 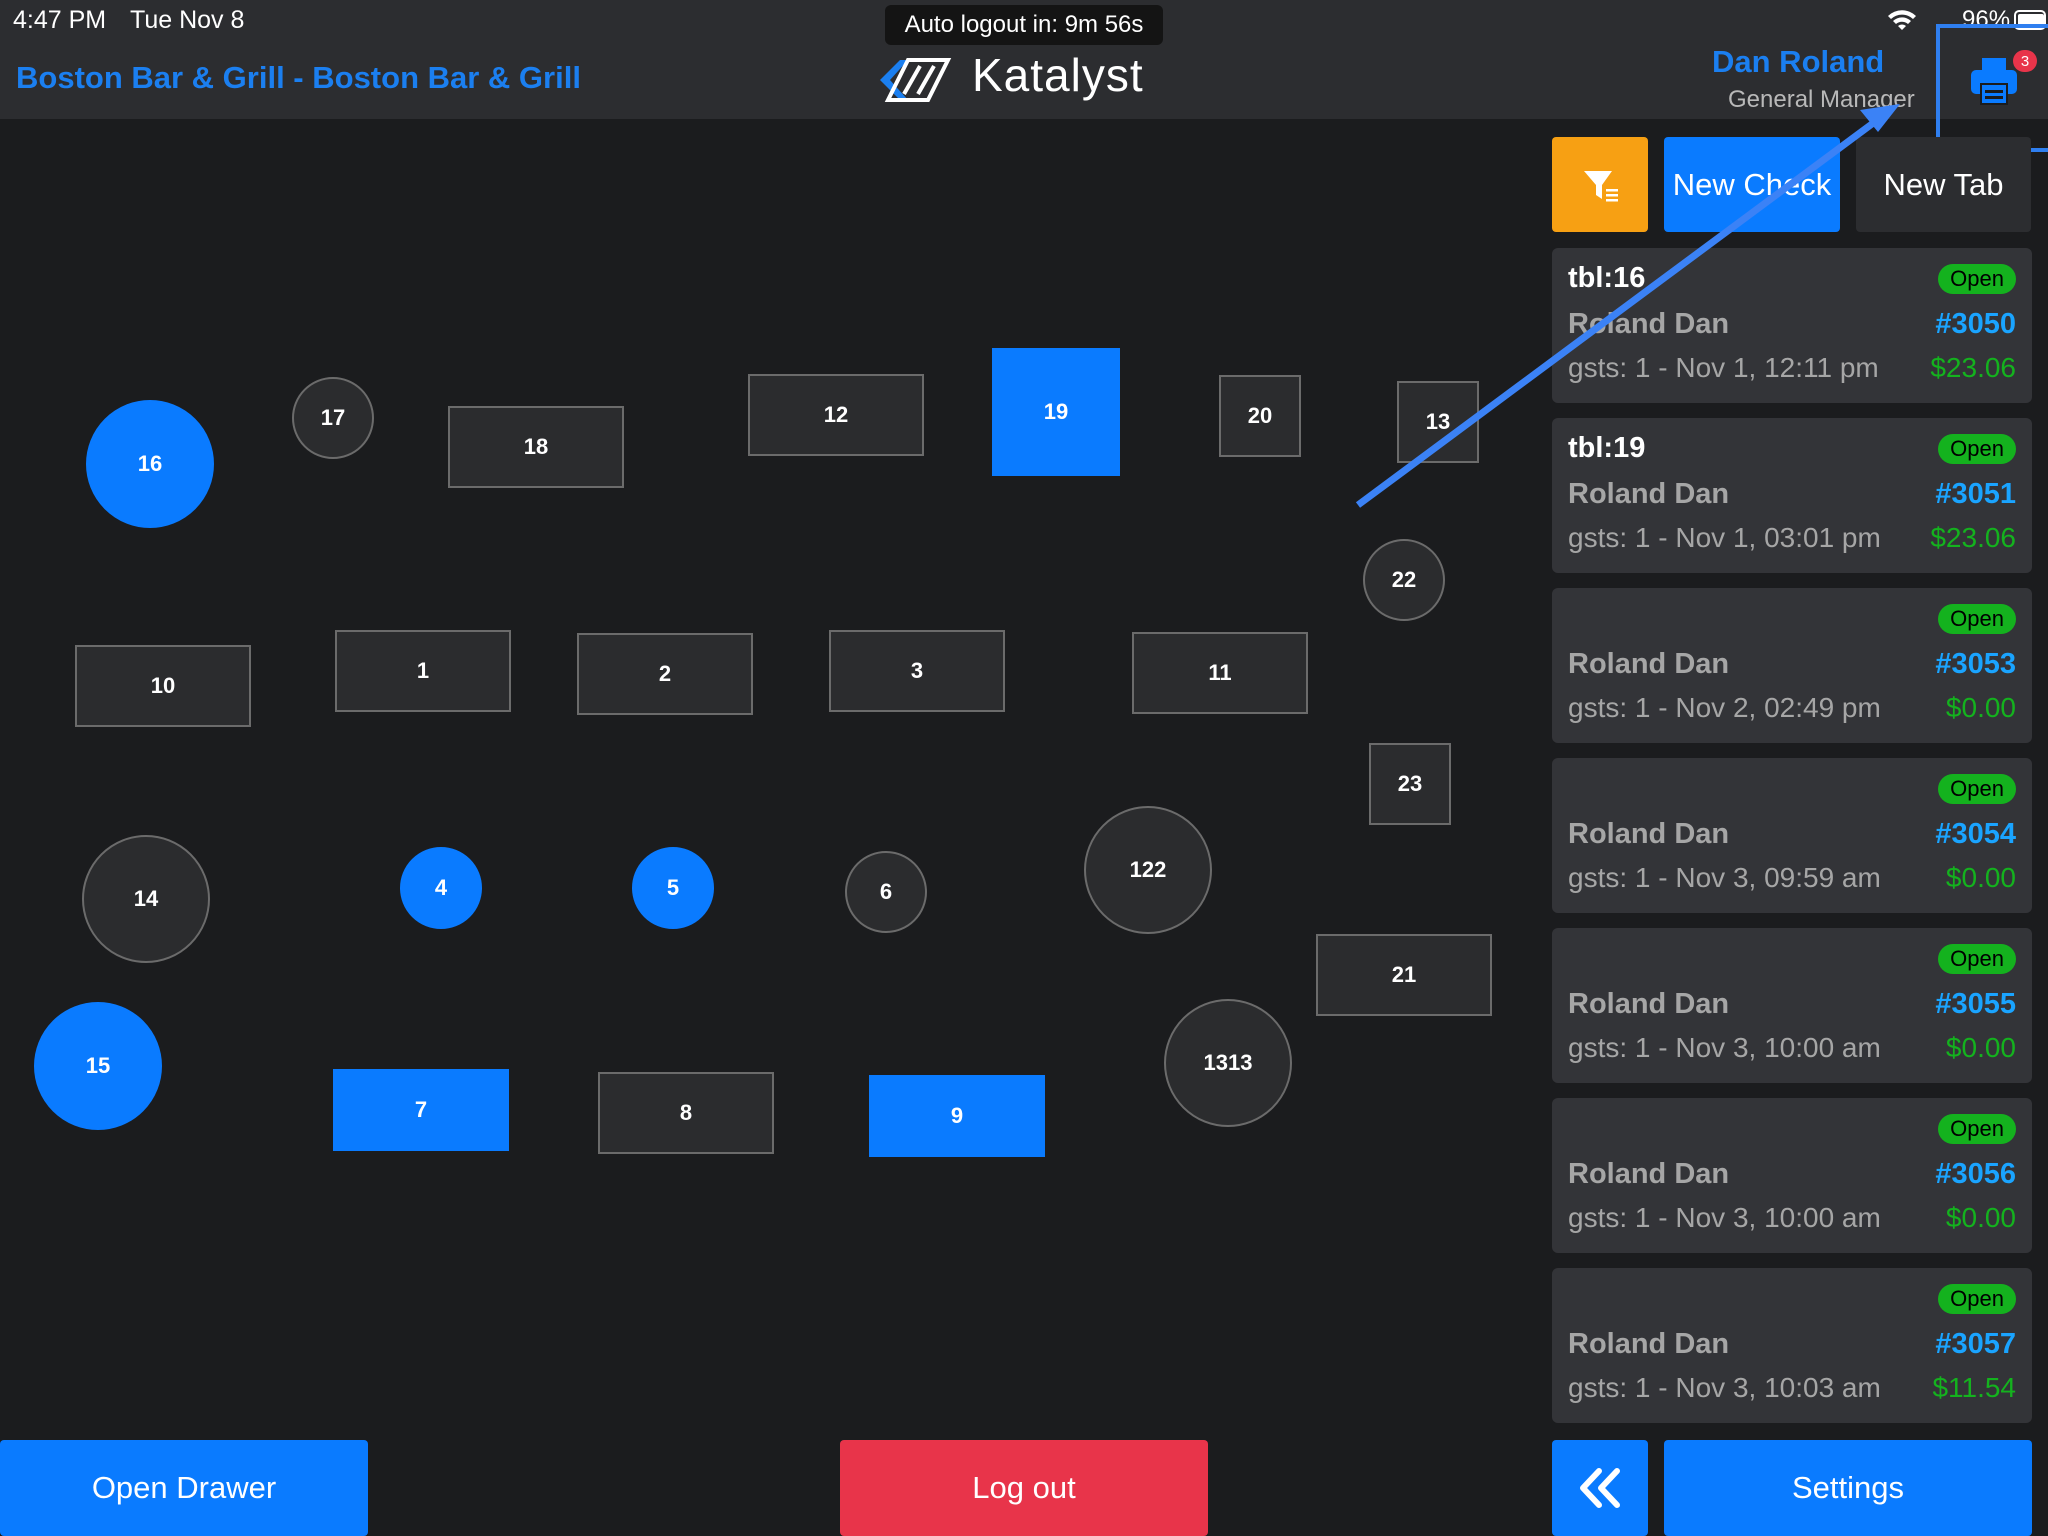 I want to click on table-label: 18, so click(x=536, y=446).